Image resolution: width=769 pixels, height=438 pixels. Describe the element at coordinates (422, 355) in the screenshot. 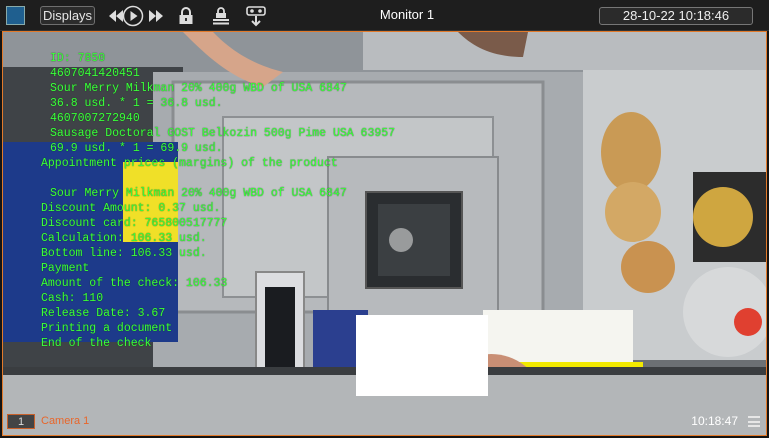

I see `redaction-box` at that location.